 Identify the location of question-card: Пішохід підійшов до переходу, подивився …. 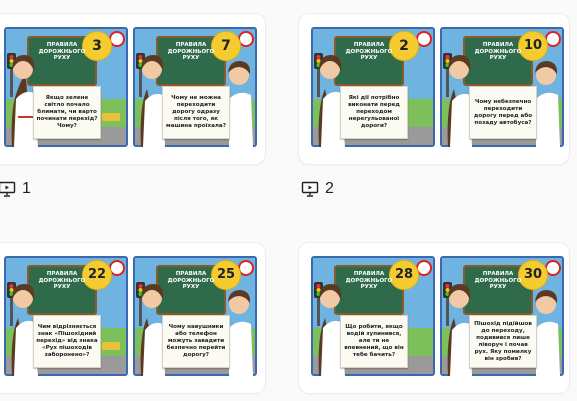
(503, 341).